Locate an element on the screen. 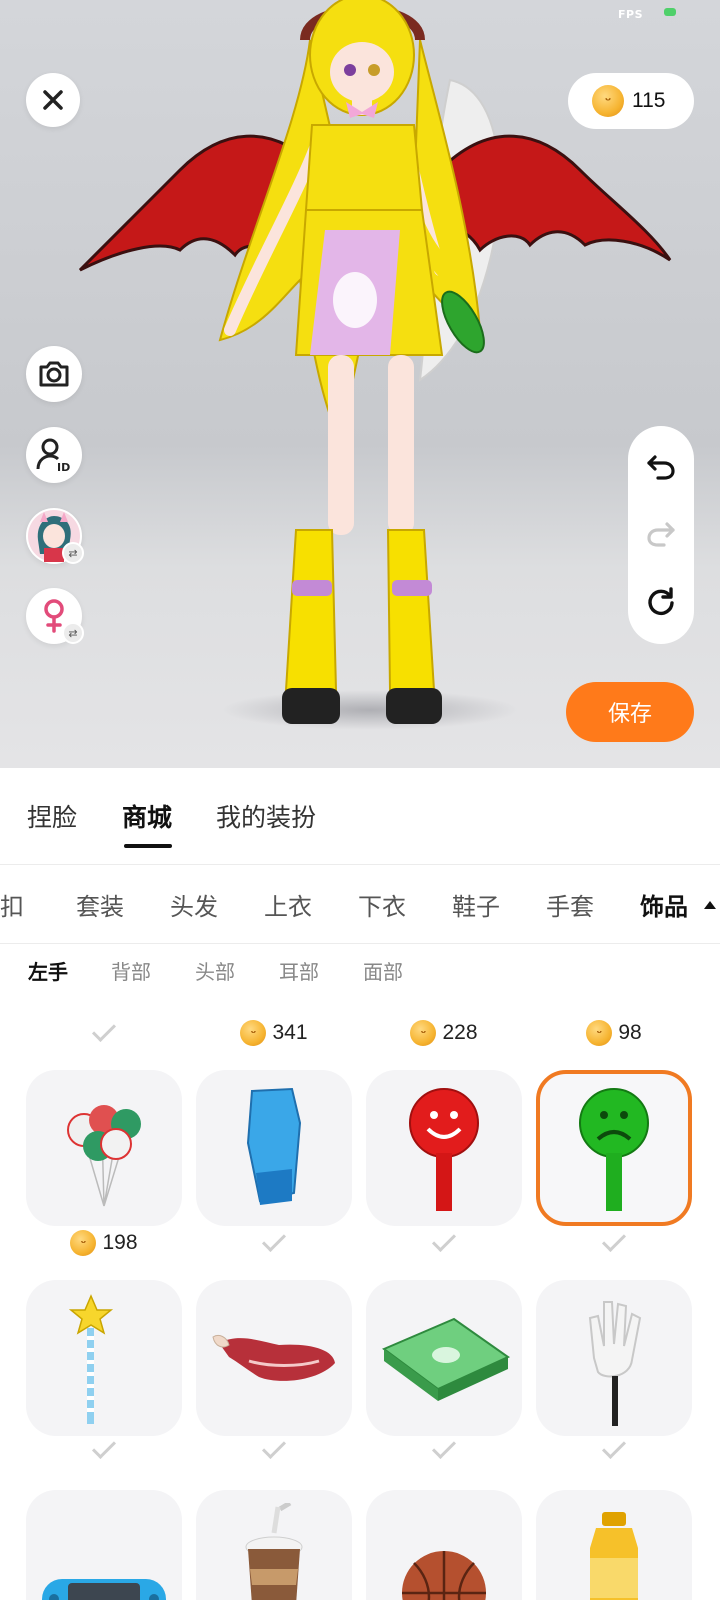 The width and height of the screenshot is (720, 1600). red-smile-sign-image is located at coordinates (444, 1149).